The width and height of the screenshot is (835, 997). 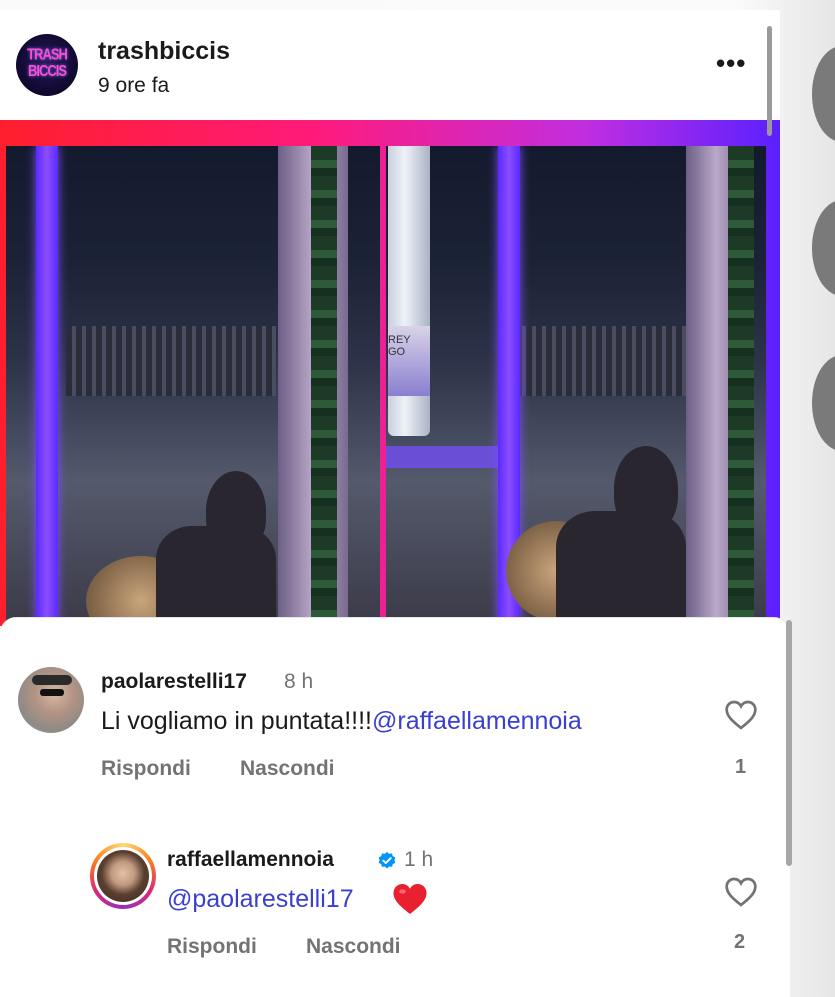 What do you see at coordinates (446, 457) in the screenshot?
I see `shelf` at bounding box center [446, 457].